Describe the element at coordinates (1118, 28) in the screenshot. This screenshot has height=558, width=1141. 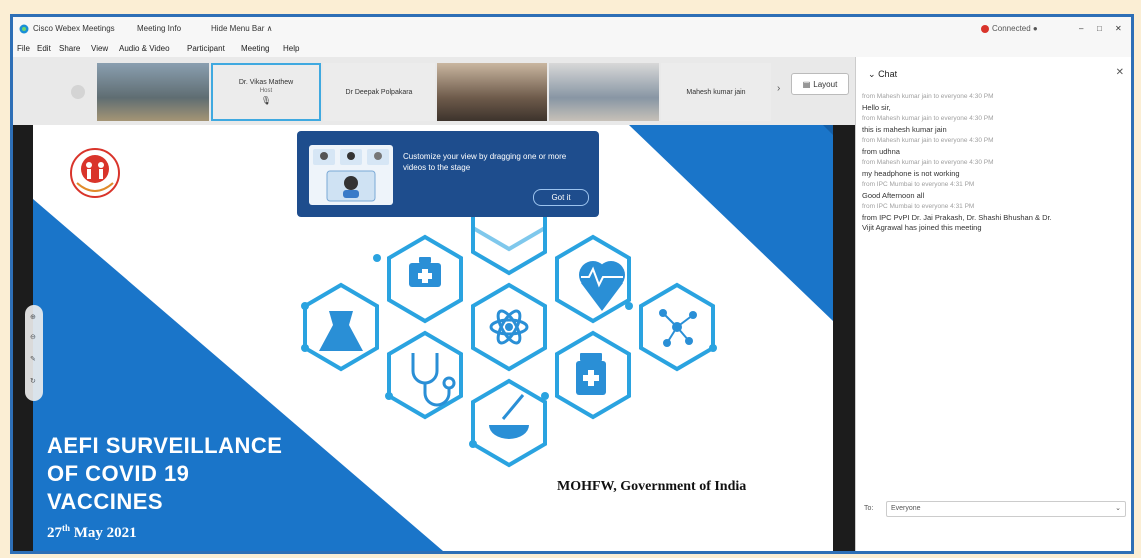
I see `close-window-button: ✕` at that location.